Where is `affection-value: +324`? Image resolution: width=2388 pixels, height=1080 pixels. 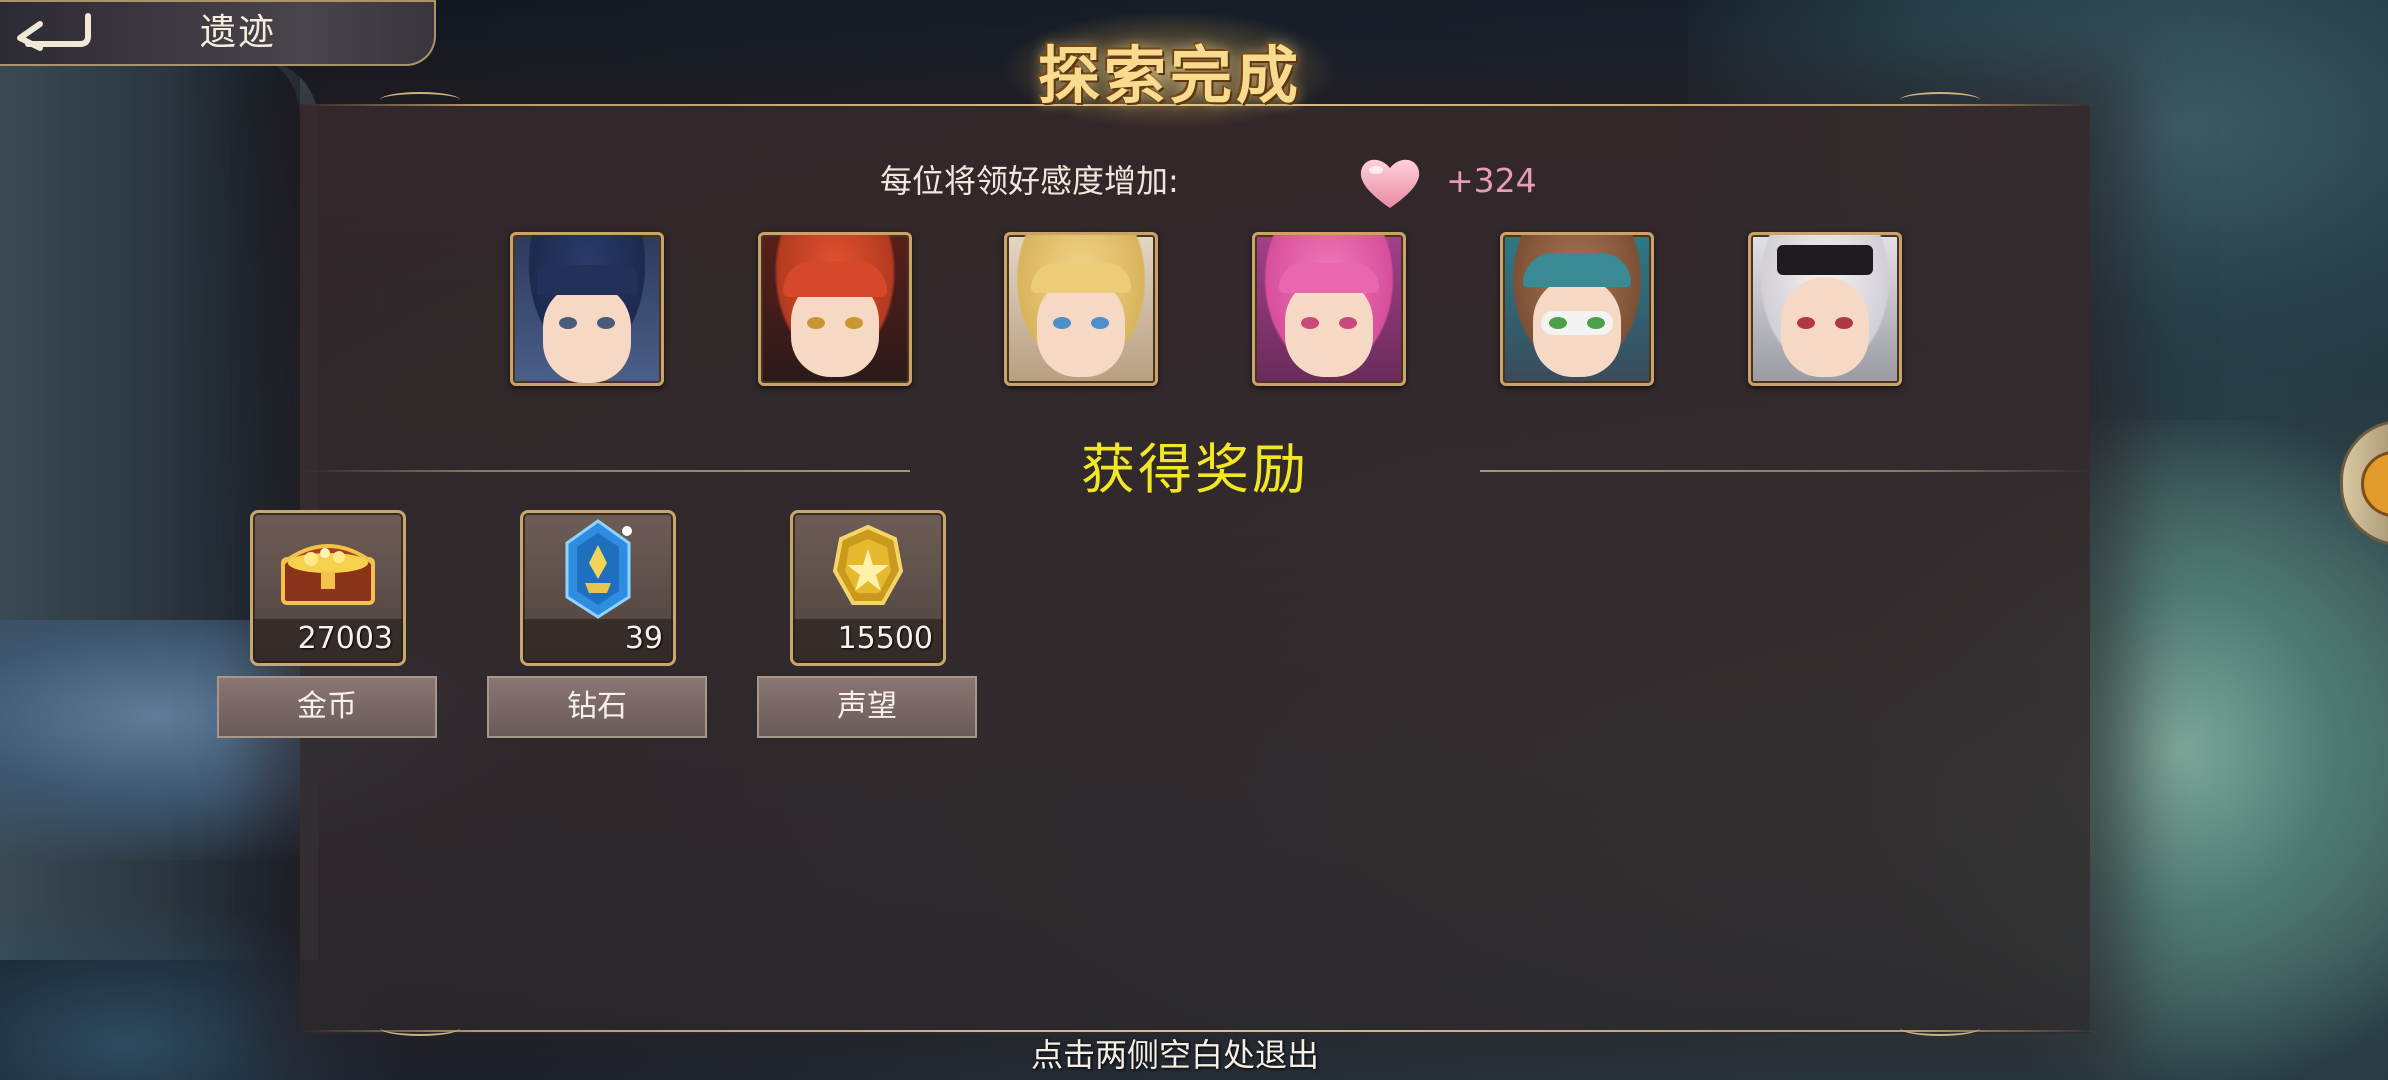
affection-value: +324 is located at coordinates (1491, 180).